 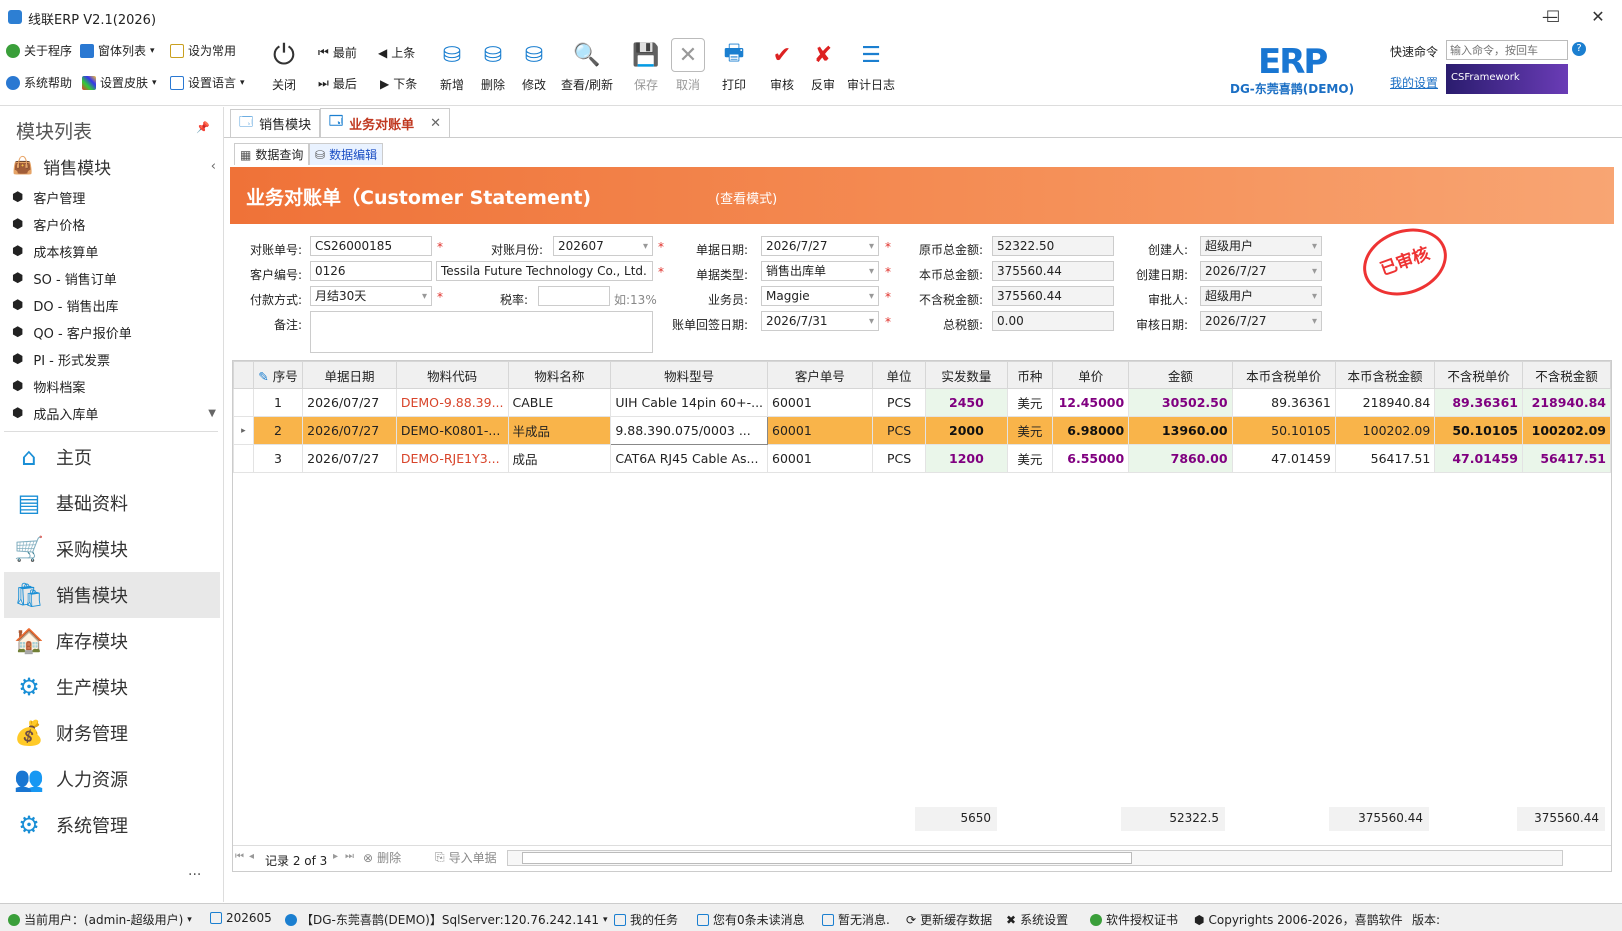 I want to click on sidebar-item: ⬢ 成本核算单, so click(x=114, y=251).